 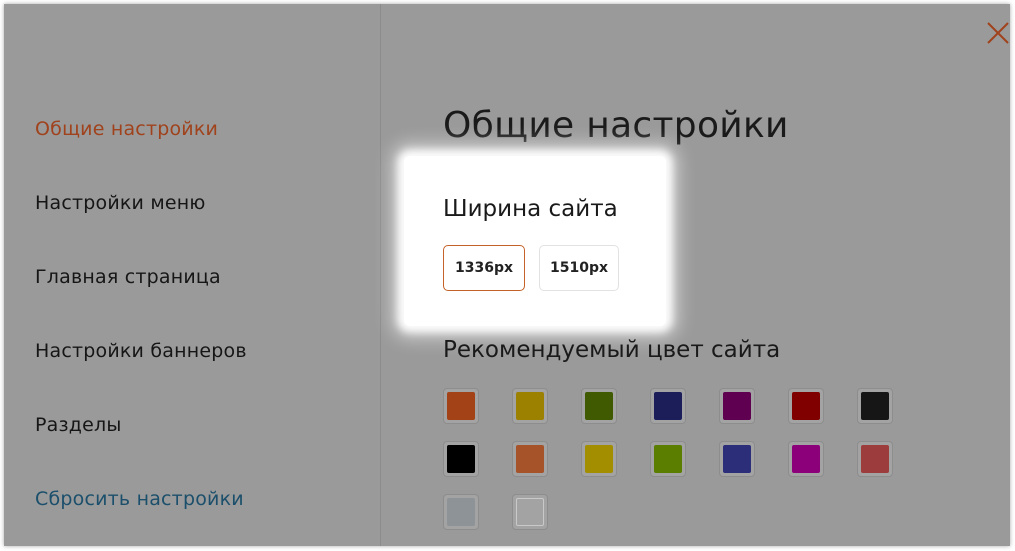 What do you see at coordinates (530, 209) in the screenshot?
I see `site-width-label: Ширина сайта` at bounding box center [530, 209].